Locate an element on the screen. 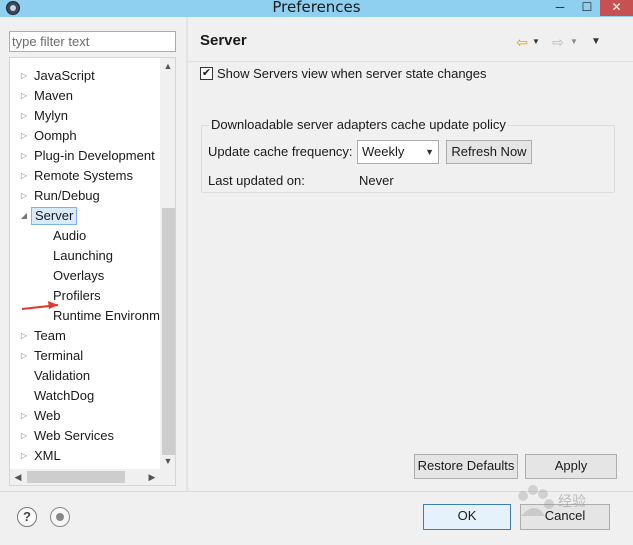  tree-item-label: Profilers is located at coordinates (77, 296).